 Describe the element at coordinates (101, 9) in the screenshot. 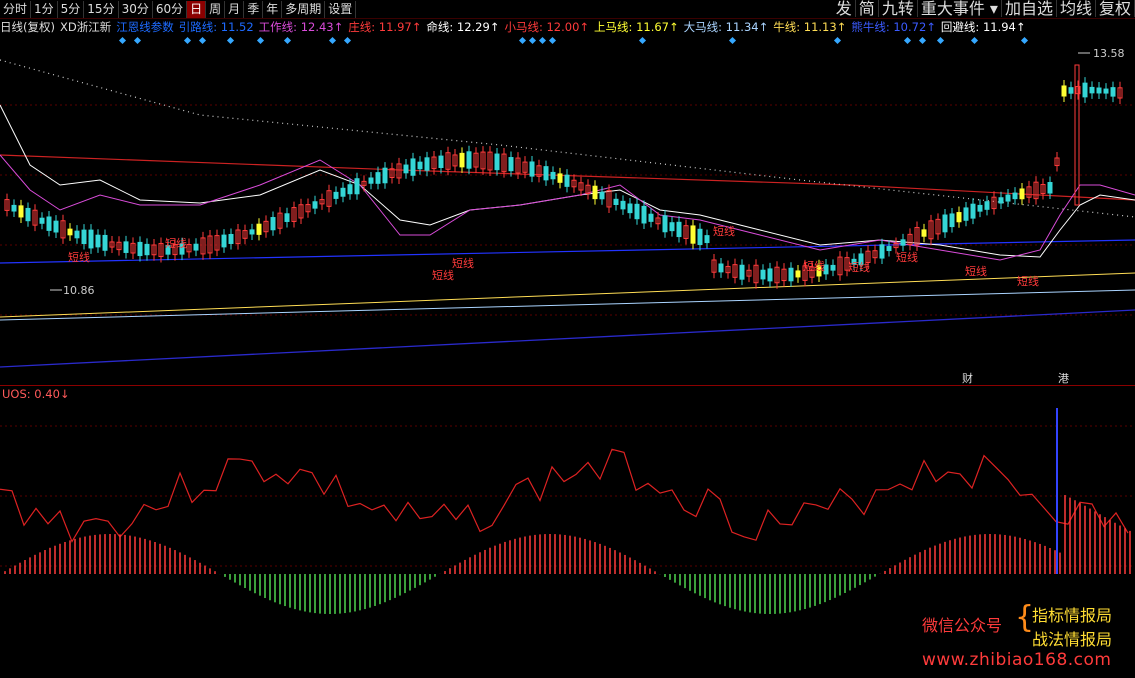

I see `period-button-3: 15分` at that location.